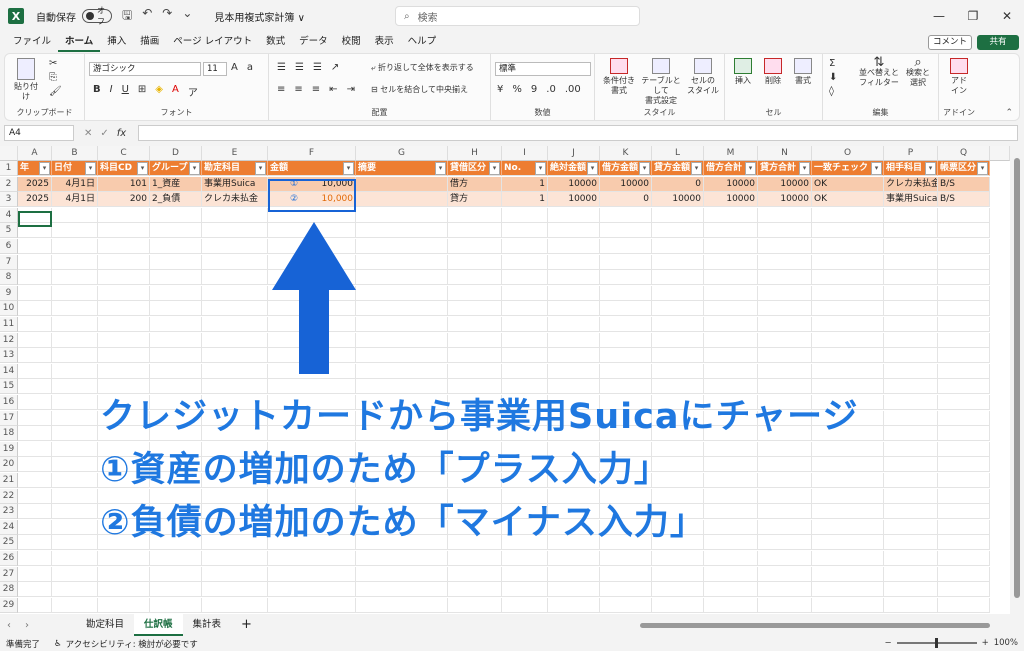 This screenshot has width=1024, height=651. I want to click on name-box: A4, so click(39, 133).